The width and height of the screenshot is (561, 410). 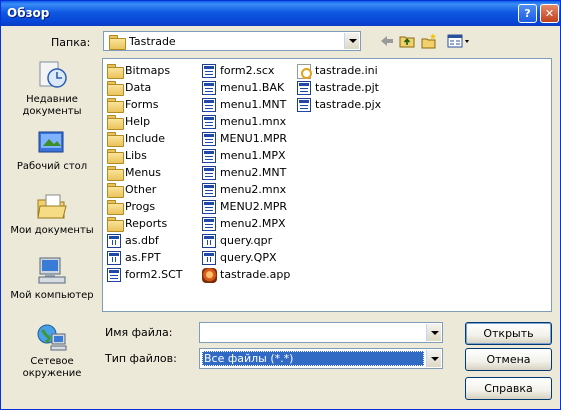 I want to click on filename-label: Имя файла:, so click(x=139, y=332).